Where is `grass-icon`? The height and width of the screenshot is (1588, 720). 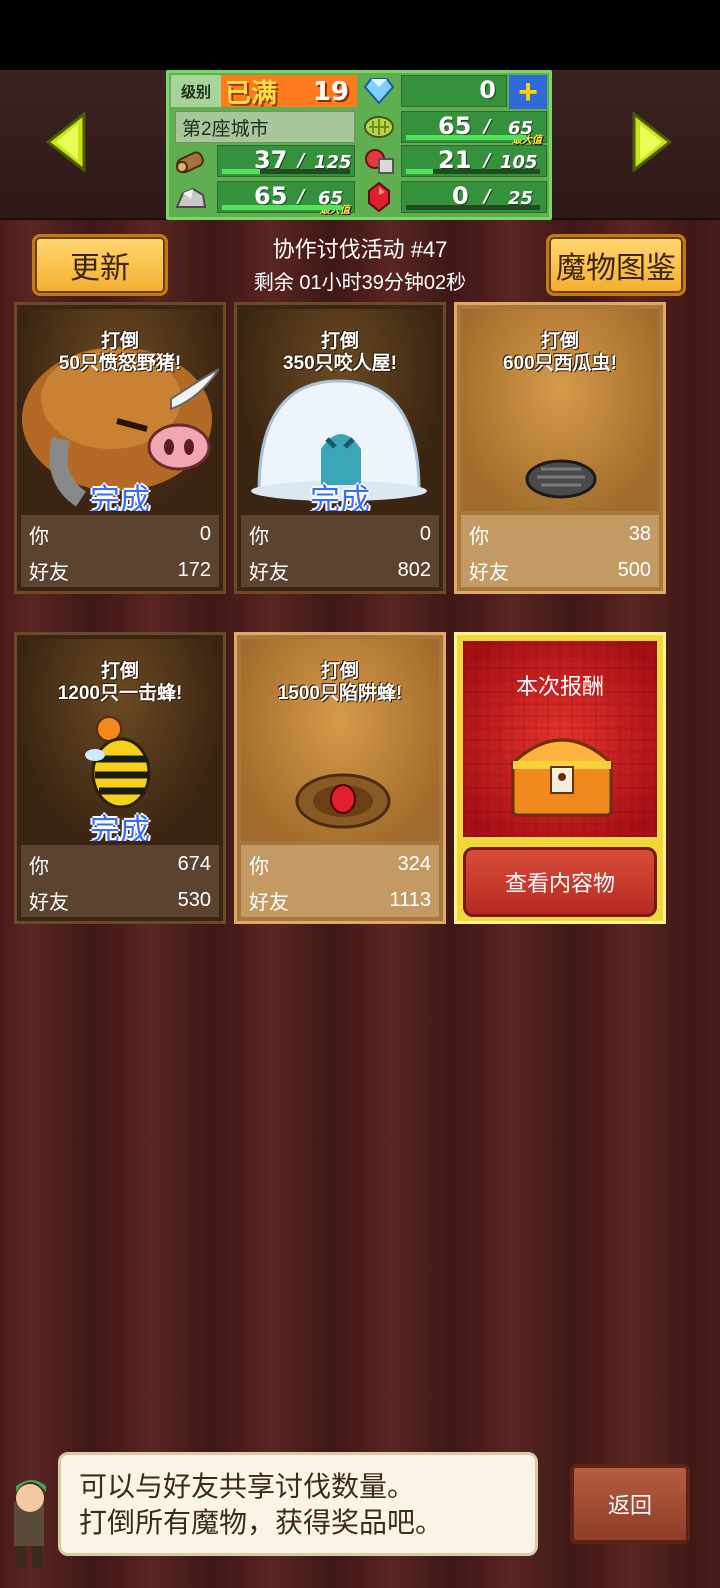
grass-icon is located at coordinates (379, 127).